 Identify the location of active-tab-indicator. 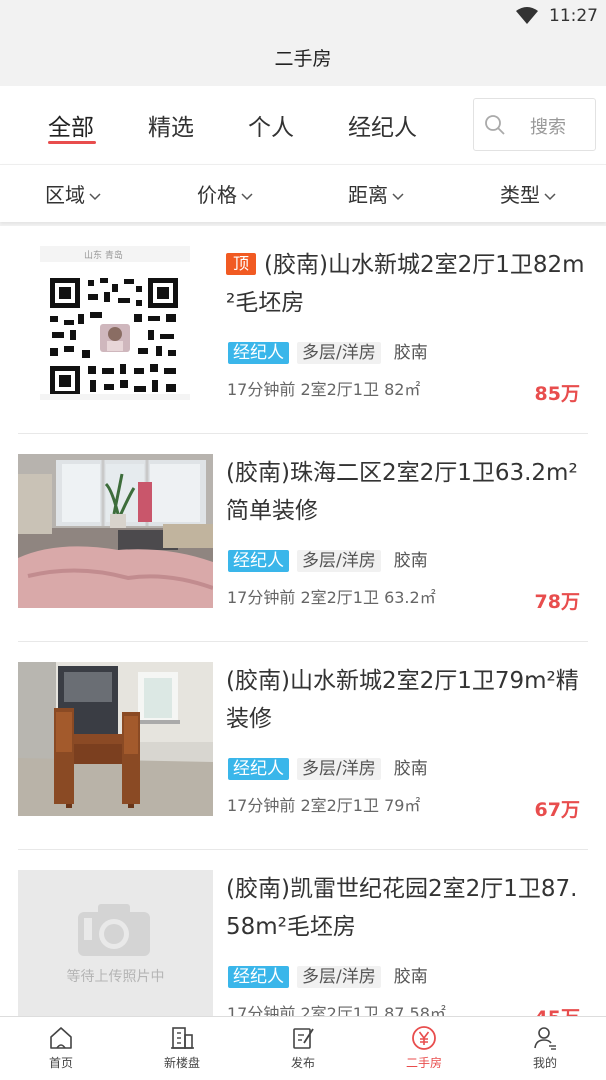
(72, 142).